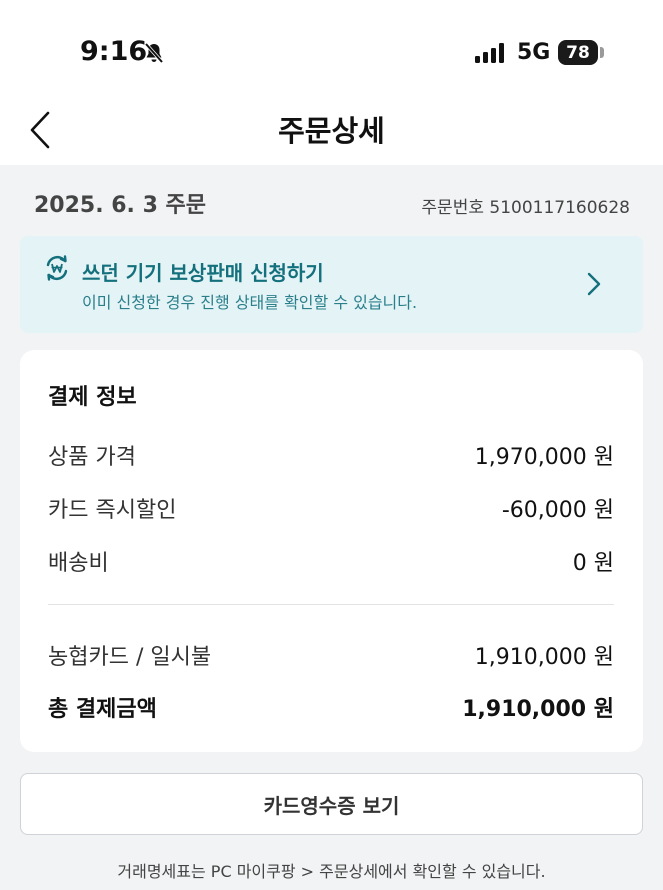 This screenshot has width=663, height=890. What do you see at coordinates (331, 654) in the screenshot?
I see `payment-method-row: 농협카드 / 일시불 1,910,000 원` at bounding box center [331, 654].